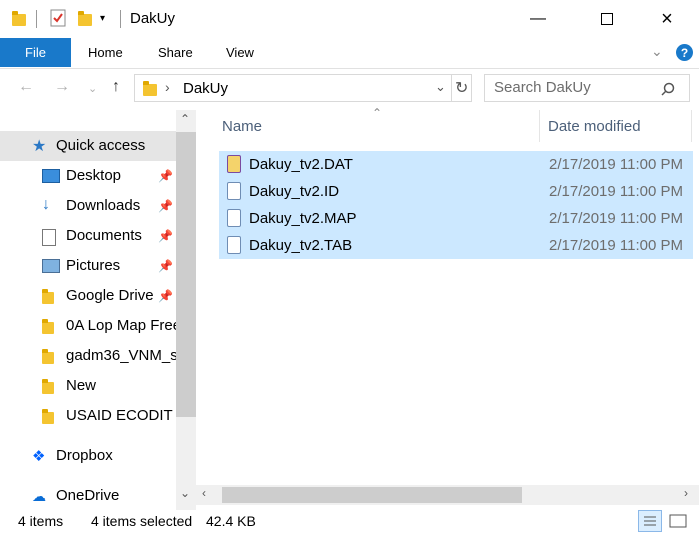  Describe the element at coordinates (456, 164) in the screenshot. I see `table-row: Dakuy_tv2.DAT 2/17/2019 11:00 PM` at that location.